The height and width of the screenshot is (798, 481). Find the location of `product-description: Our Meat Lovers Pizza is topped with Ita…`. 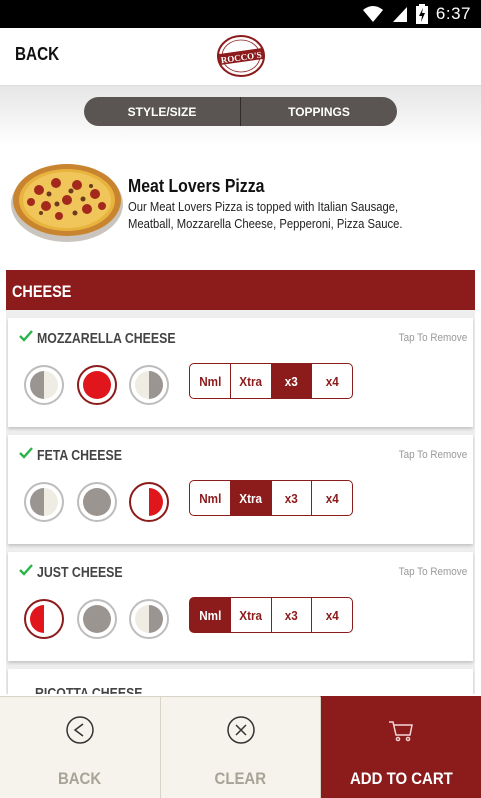

product-description: Our Meat Lovers Pizza is topped with Ita… is located at coordinates (265, 215).